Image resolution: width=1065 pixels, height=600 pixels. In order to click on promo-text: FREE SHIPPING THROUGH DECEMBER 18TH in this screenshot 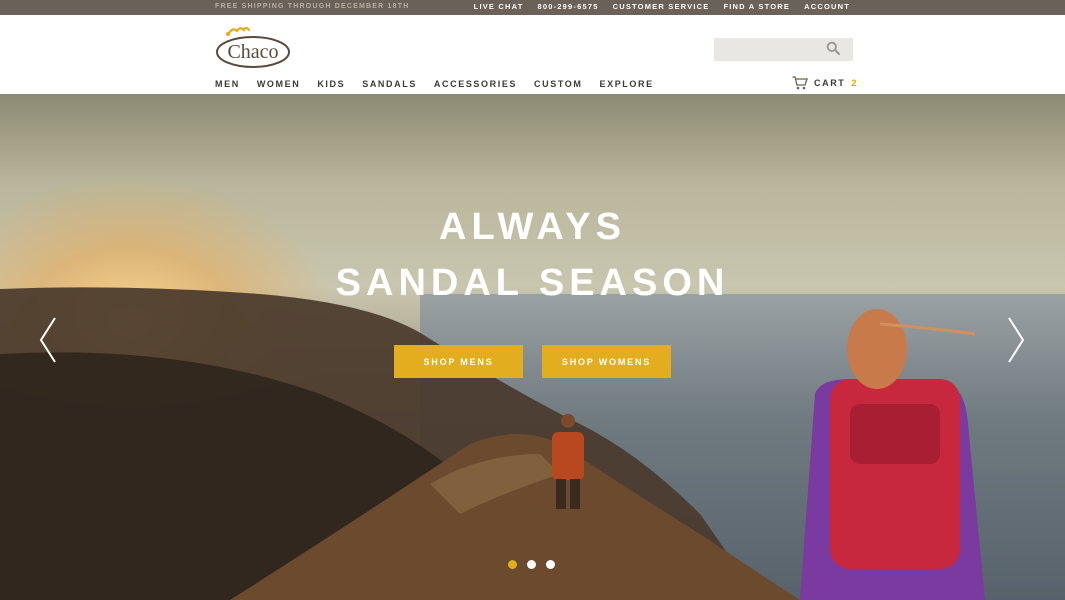, I will do `click(312, 6)`.